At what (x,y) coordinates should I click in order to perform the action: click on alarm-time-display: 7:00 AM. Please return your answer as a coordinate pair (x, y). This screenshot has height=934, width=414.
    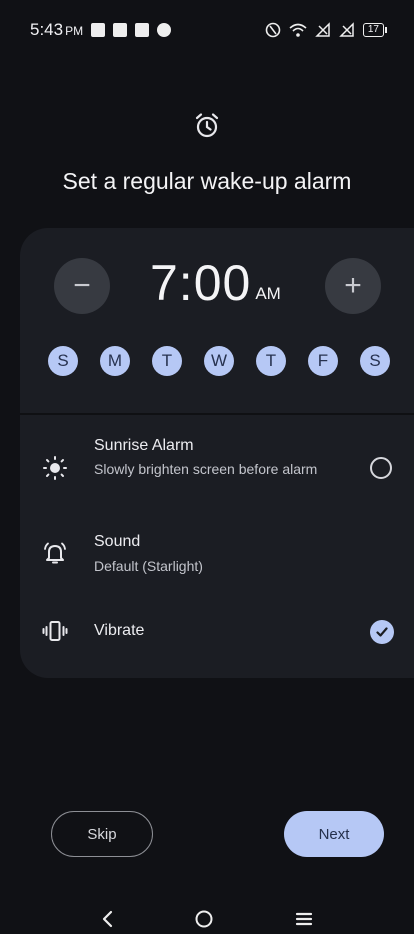
    Looking at the image, I should click on (215, 283).